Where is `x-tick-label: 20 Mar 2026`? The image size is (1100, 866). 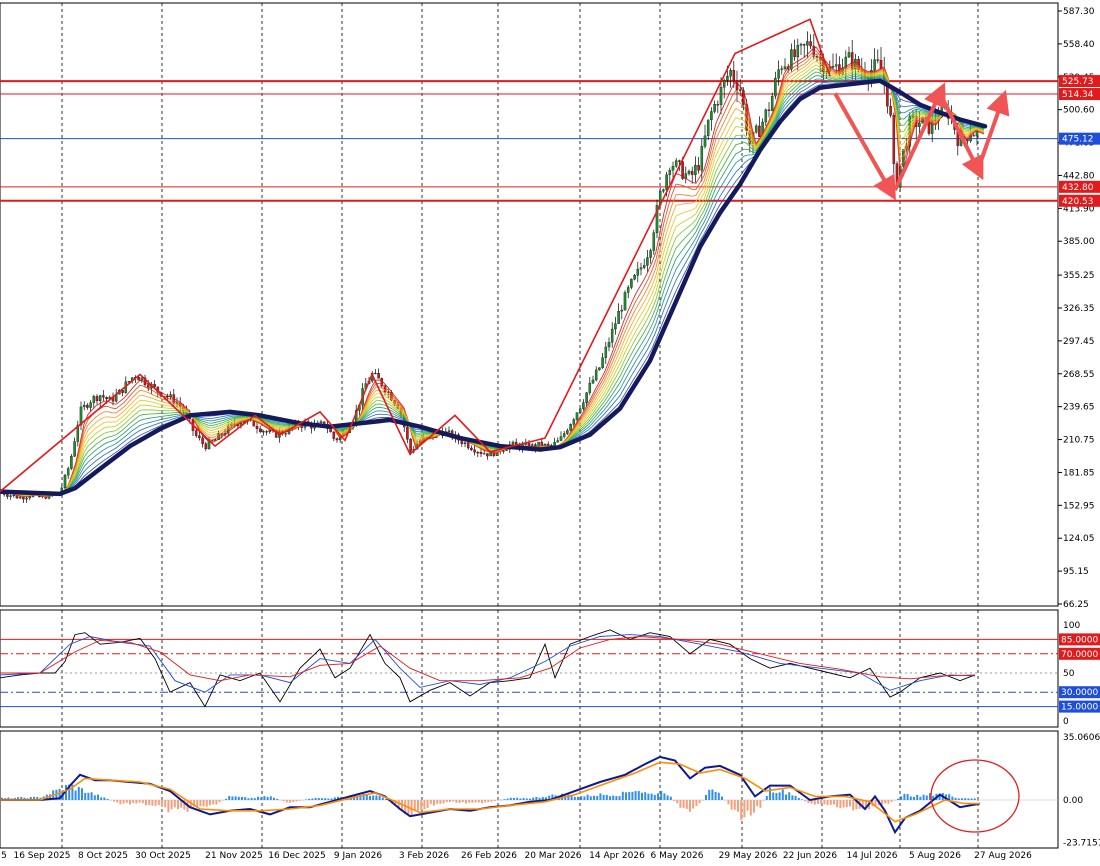
x-tick-label: 20 Mar 2026 is located at coordinates (552, 856).